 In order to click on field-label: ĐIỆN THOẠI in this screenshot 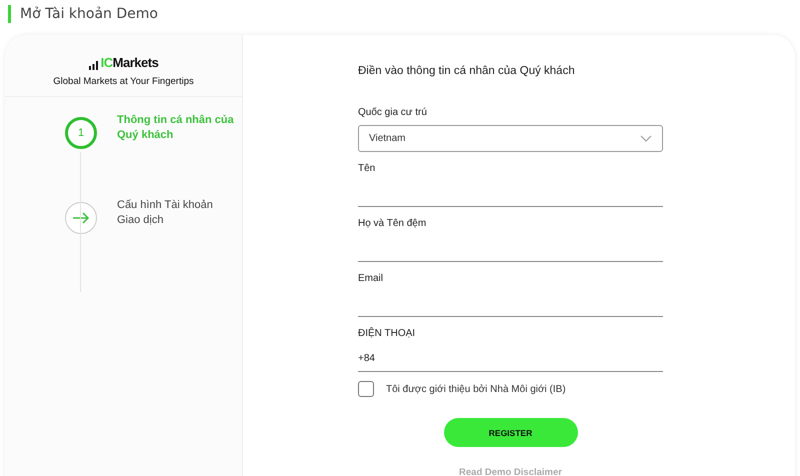, I will do `click(387, 333)`.